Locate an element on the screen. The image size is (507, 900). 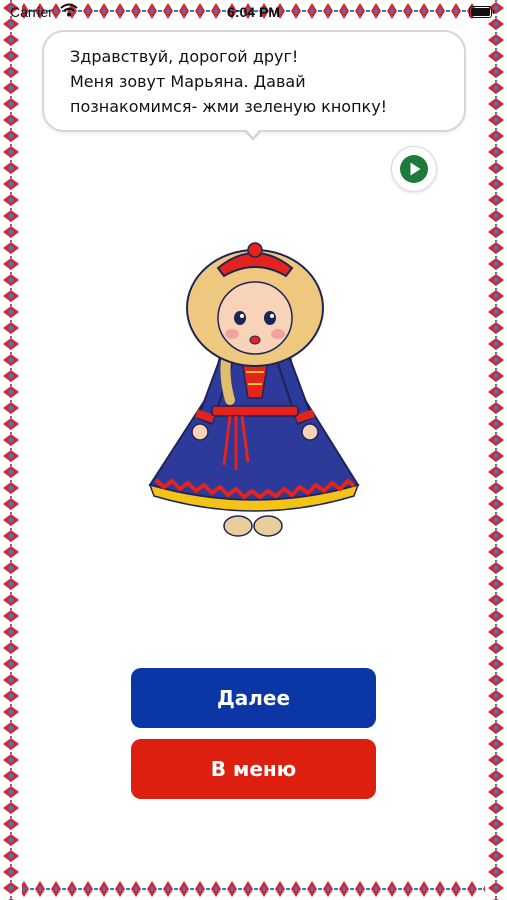
status-bar: Carrier 6:04 PM is located at coordinates (253, 13).